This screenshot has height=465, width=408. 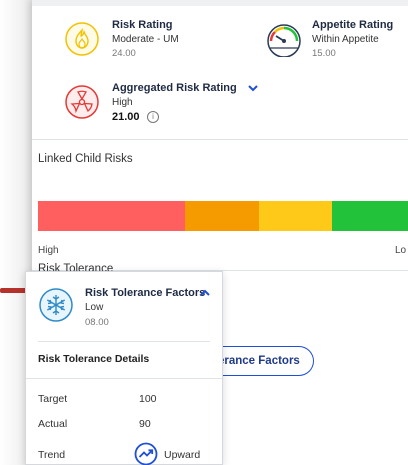 What do you see at coordinates (220, 3) in the screenshot?
I see `top-strip` at bounding box center [220, 3].